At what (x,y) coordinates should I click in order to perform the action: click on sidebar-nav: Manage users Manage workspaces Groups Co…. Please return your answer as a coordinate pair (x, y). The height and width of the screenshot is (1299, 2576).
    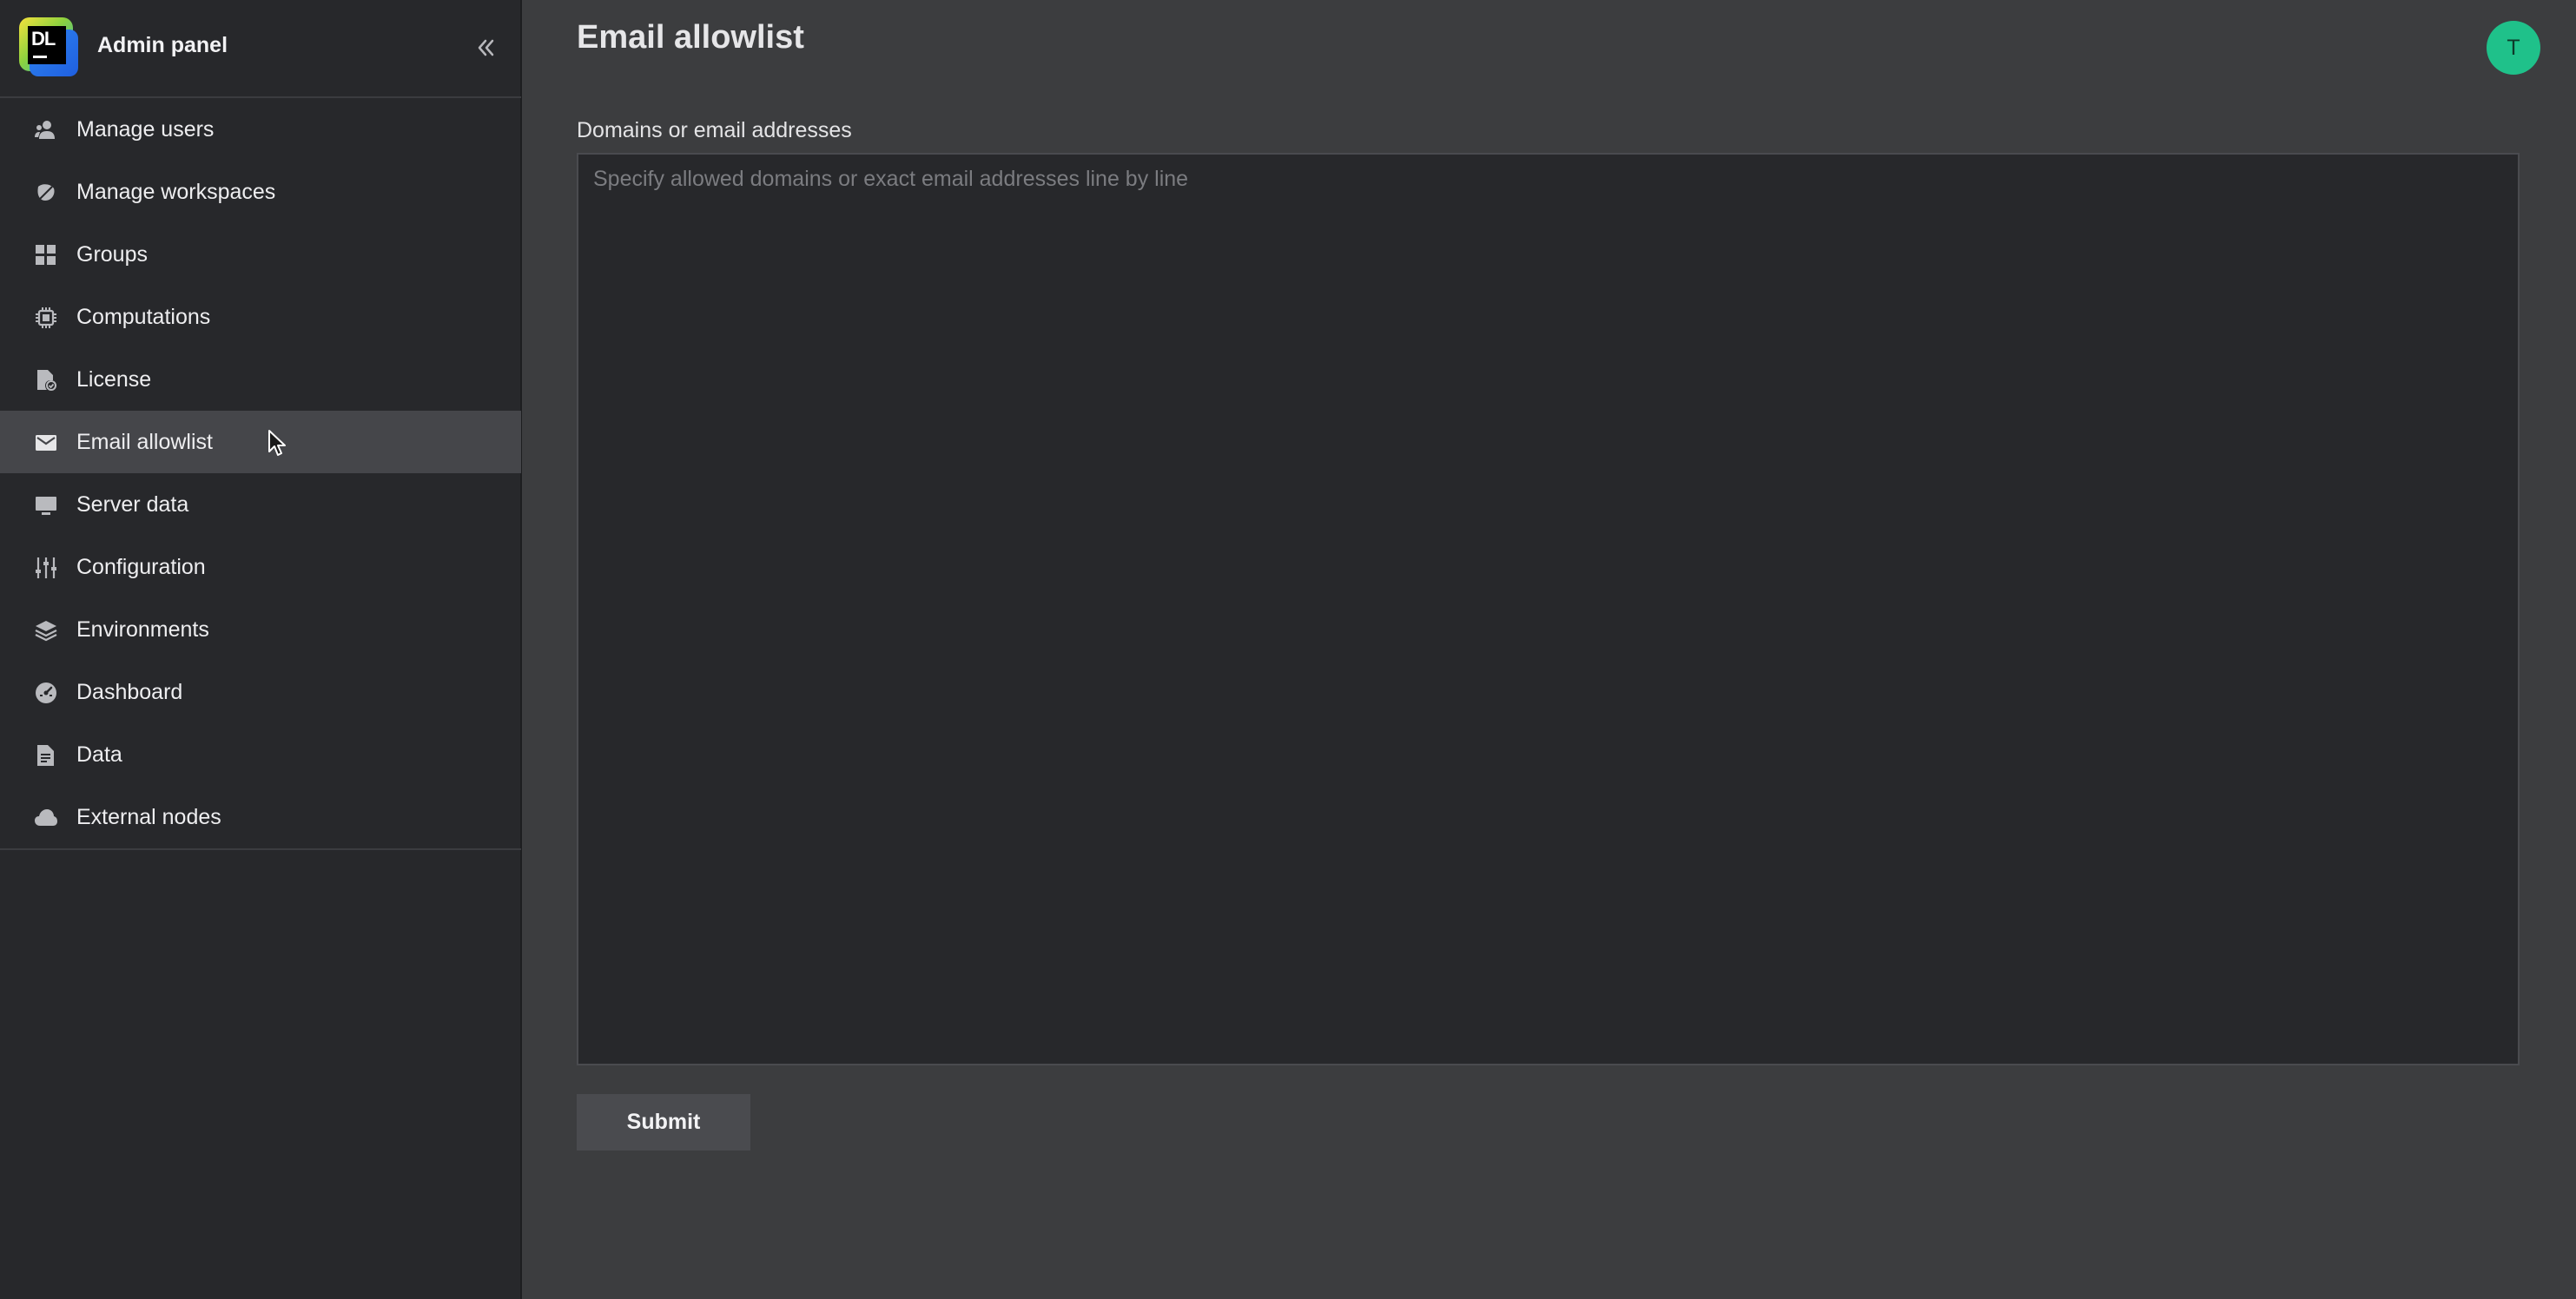
    Looking at the image, I should click on (260, 473).